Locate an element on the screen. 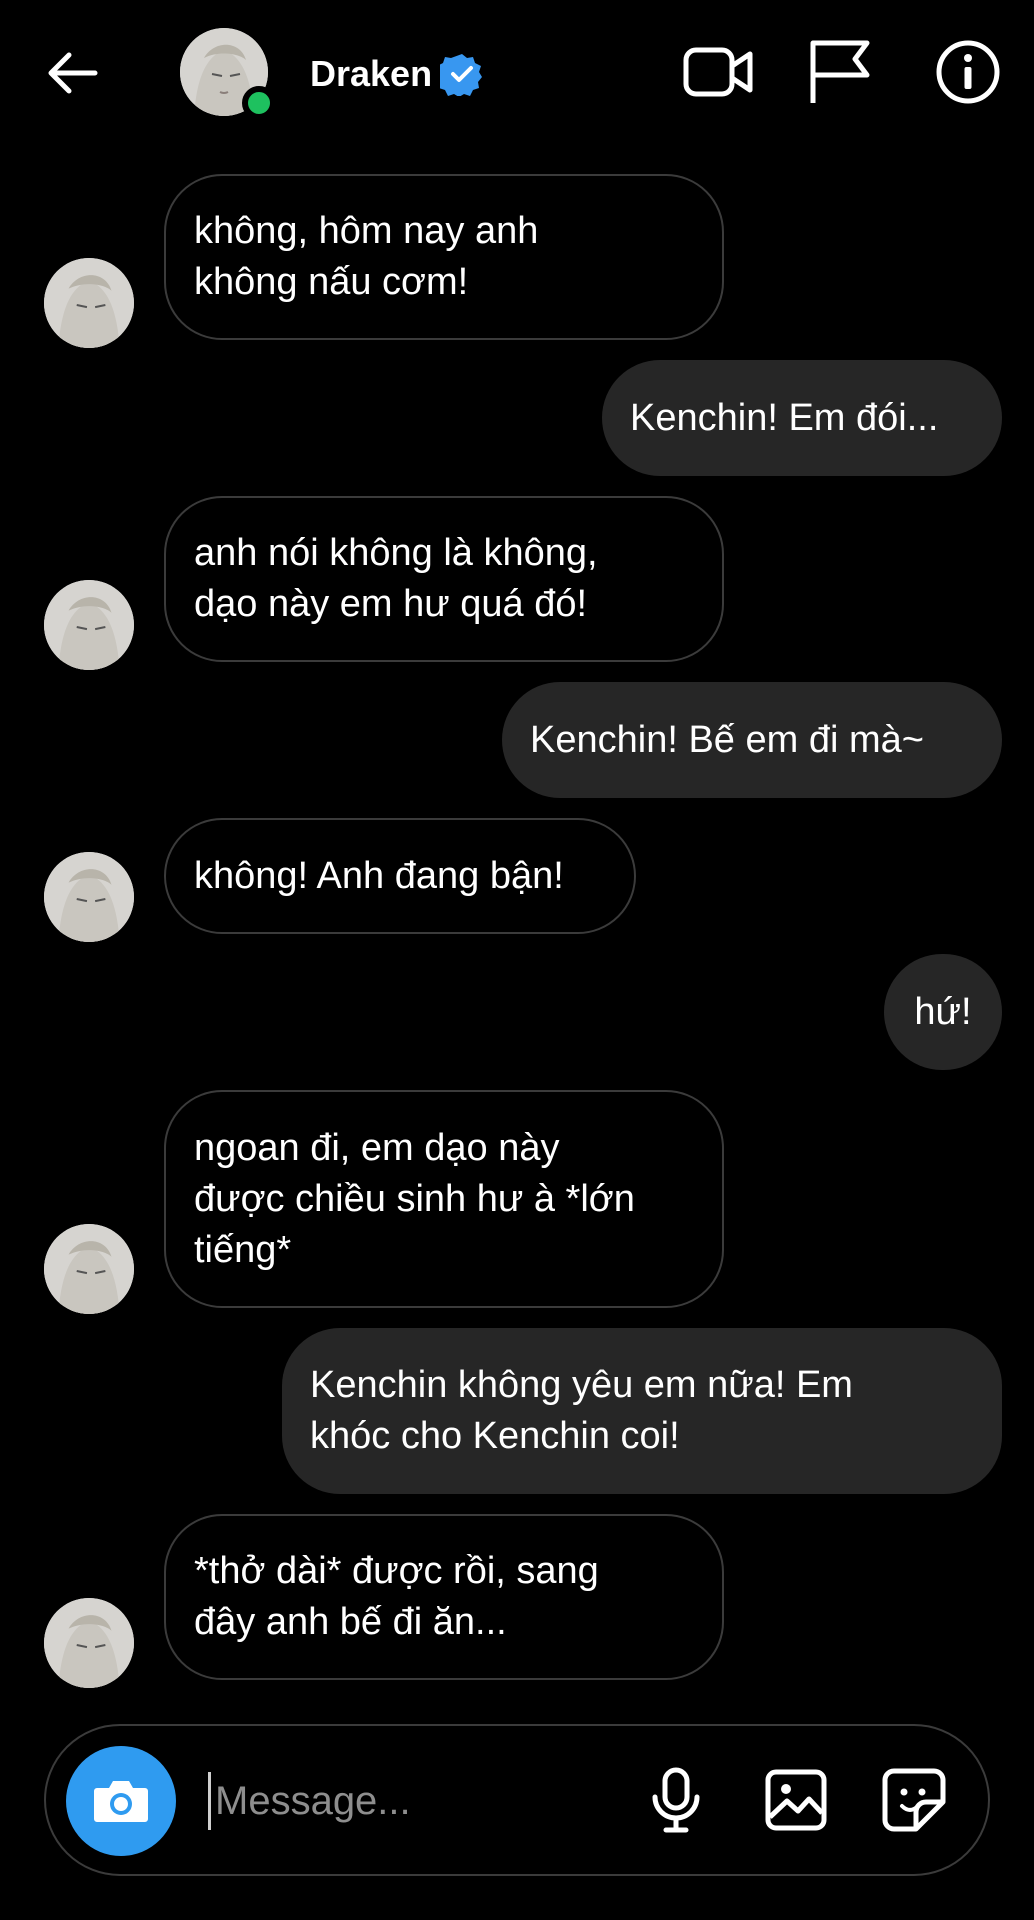 Image resolution: width=1034 pixels, height=1920 pixels. voice-message-button is located at coordinates (676, 1800).